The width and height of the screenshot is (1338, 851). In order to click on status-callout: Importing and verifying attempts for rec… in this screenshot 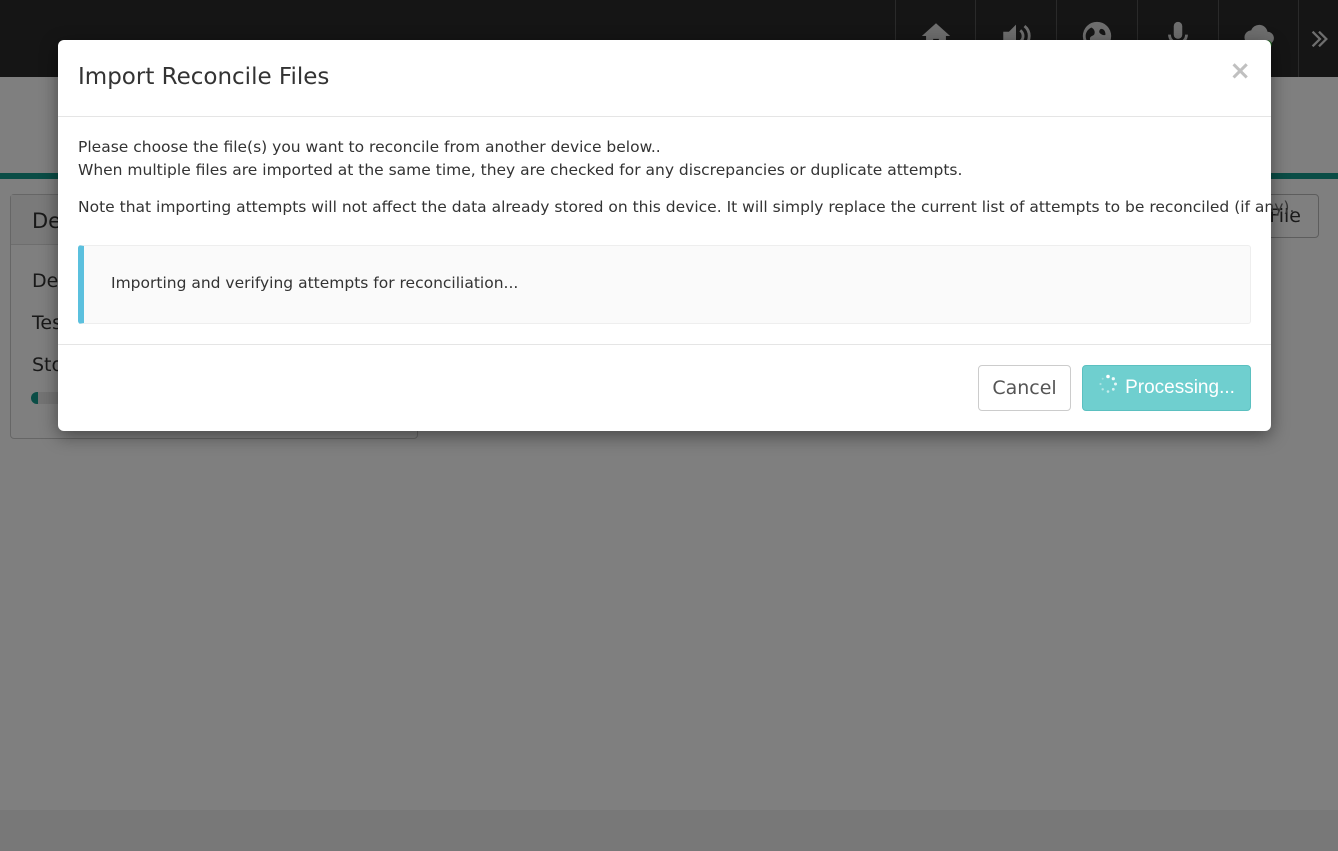, I will do `click(664, 284)`.